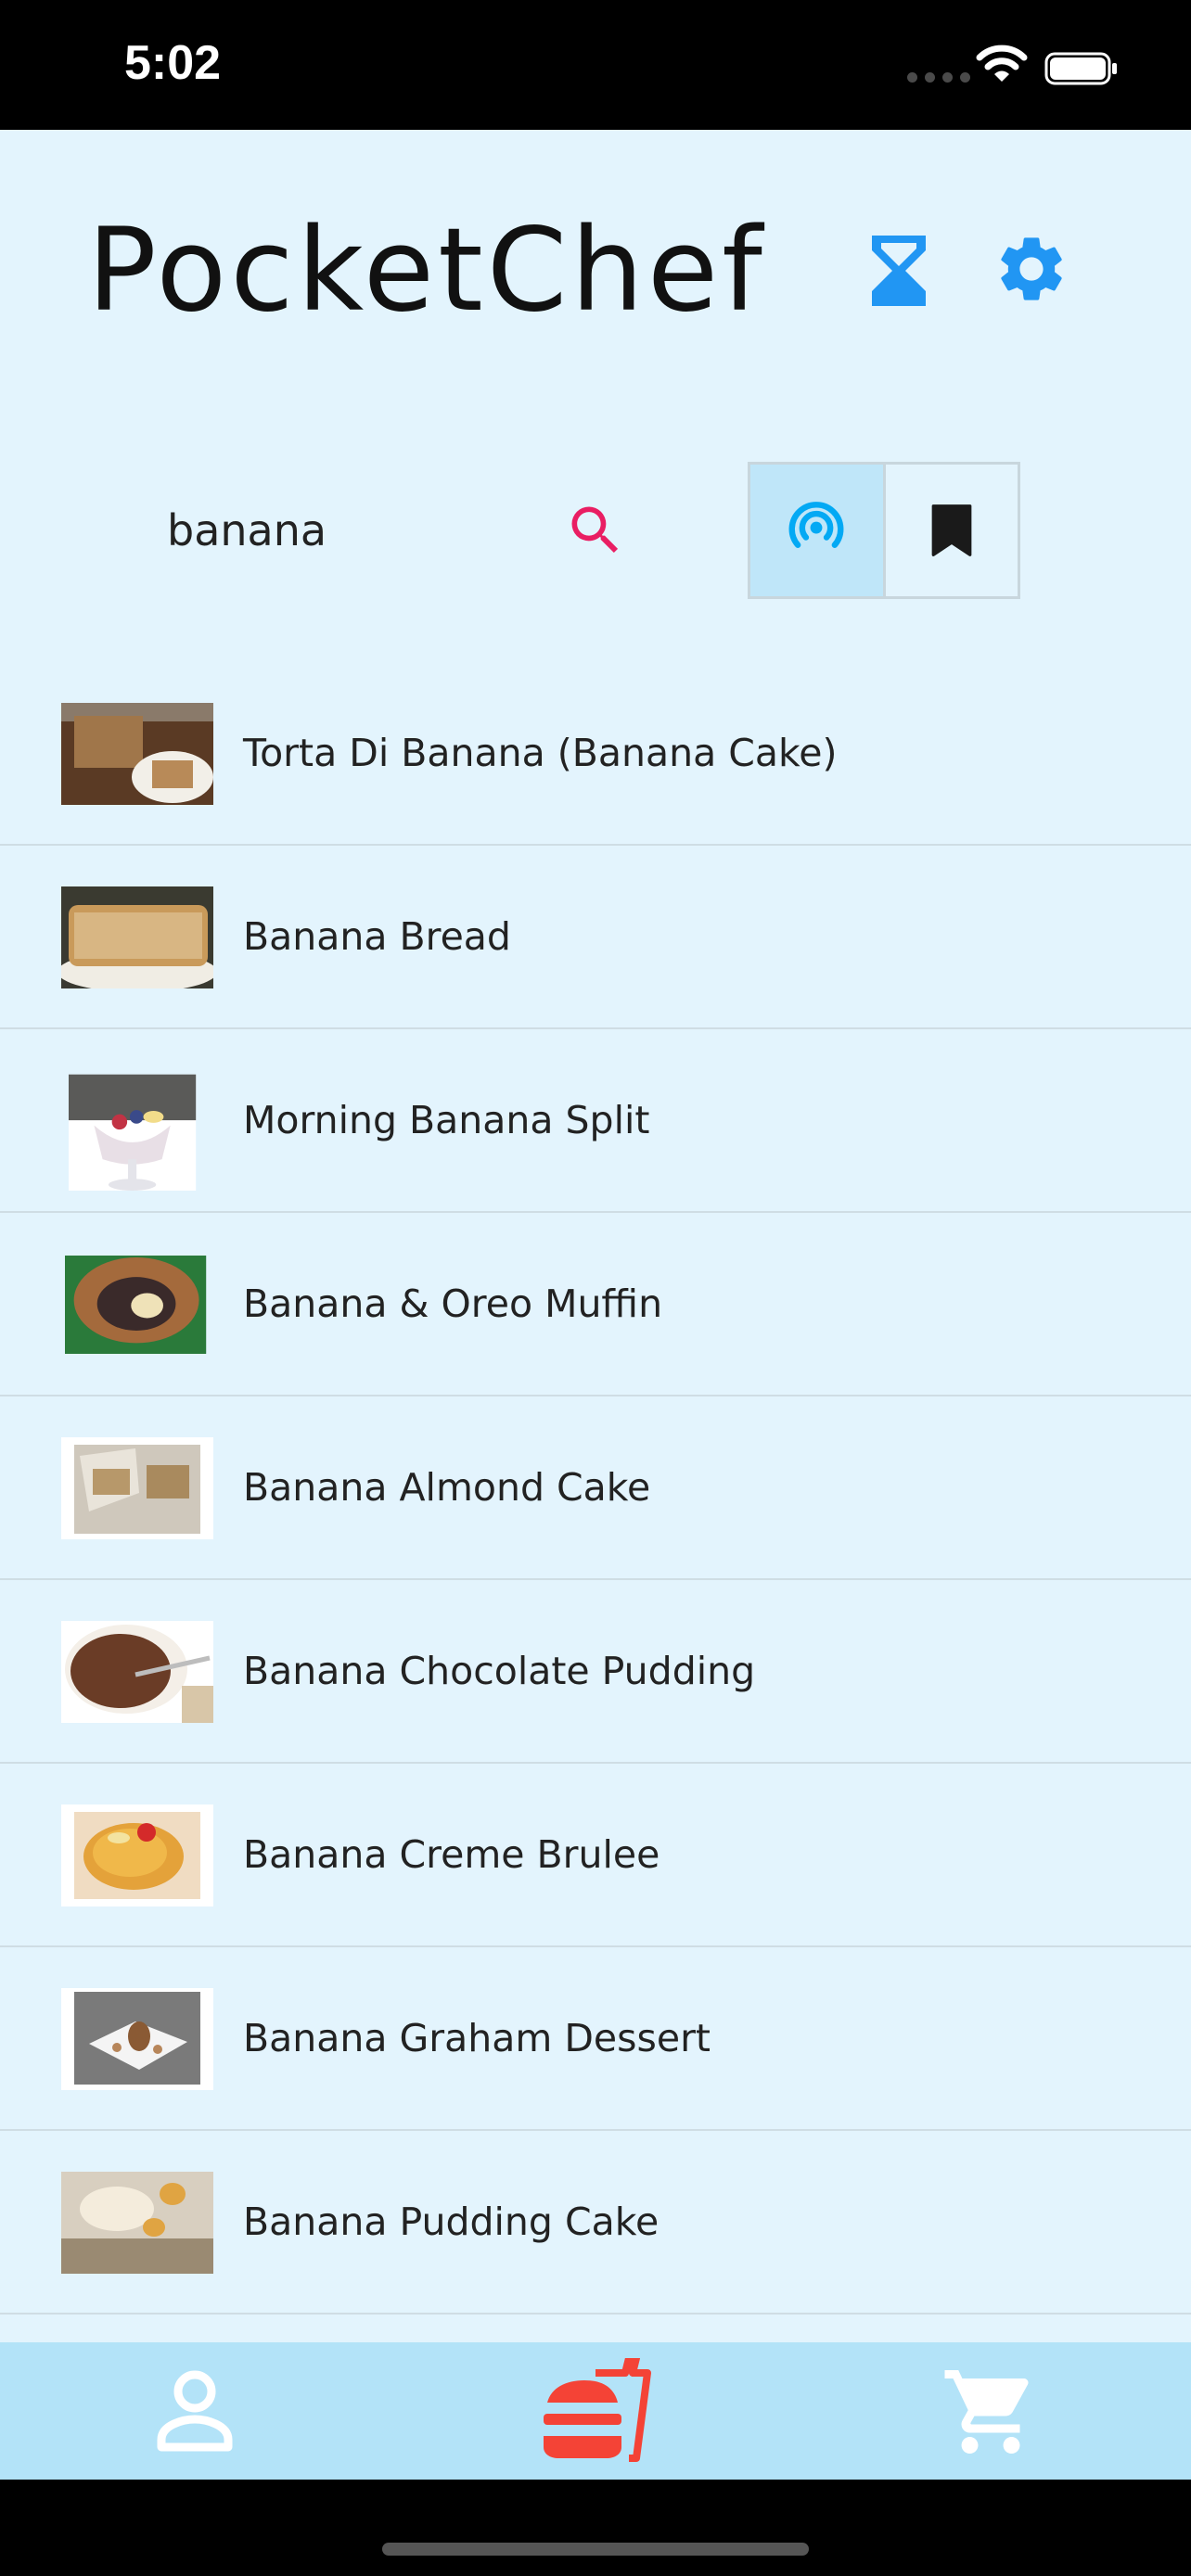 This screenshot has height=2576, width=1191. I want to click on recipe-name: Banana Creme Brulee, so click(451, 1854).